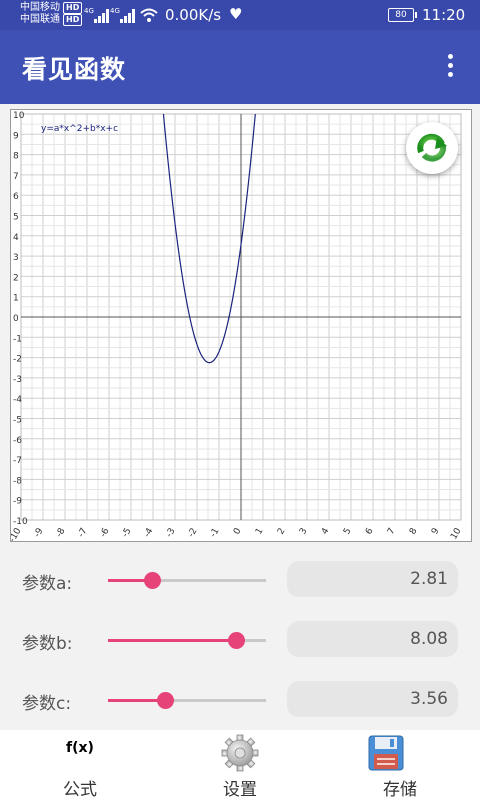  I want to click on y-tick-label: -8, so click(17, 481).